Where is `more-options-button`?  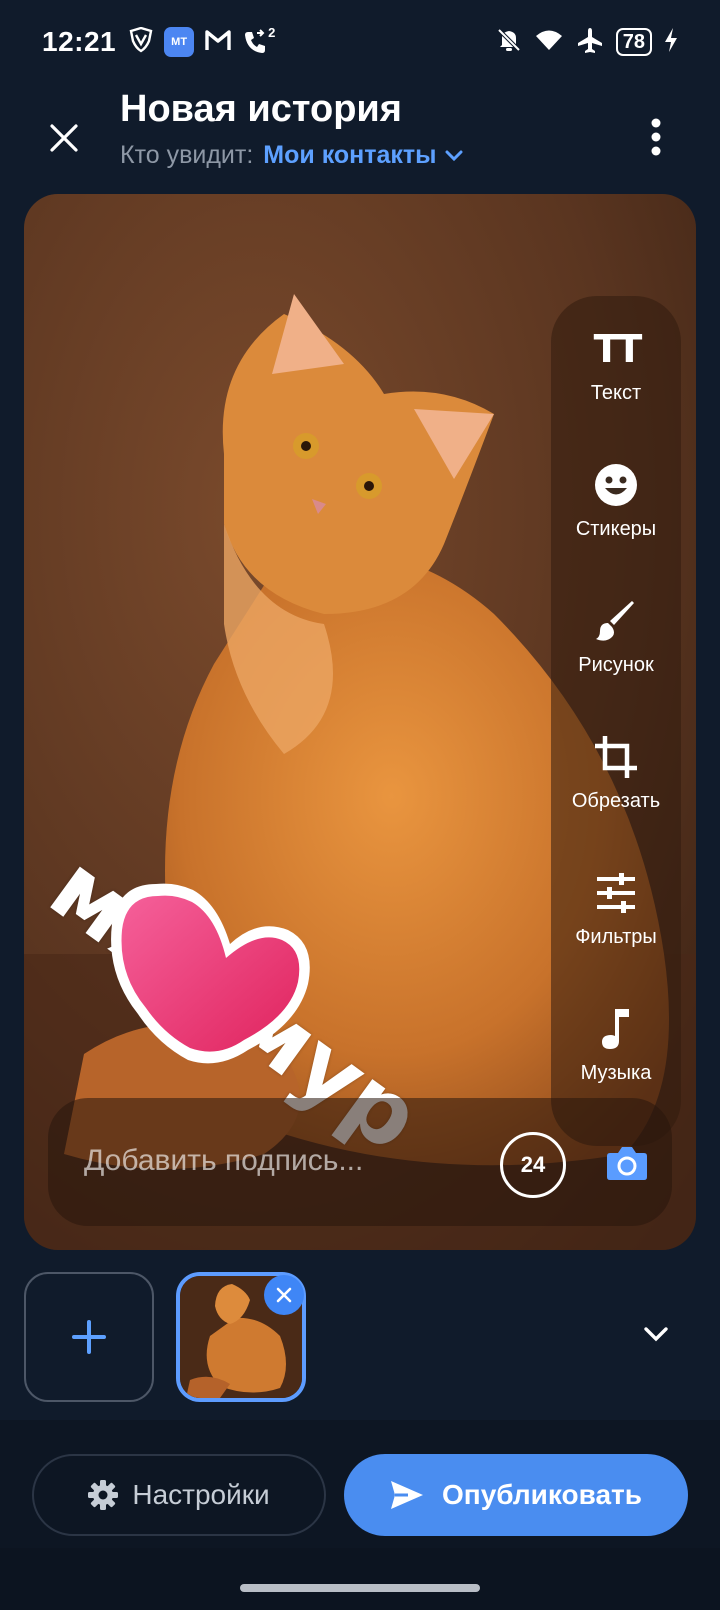 more-options-button is located at coordinates (656, 137).